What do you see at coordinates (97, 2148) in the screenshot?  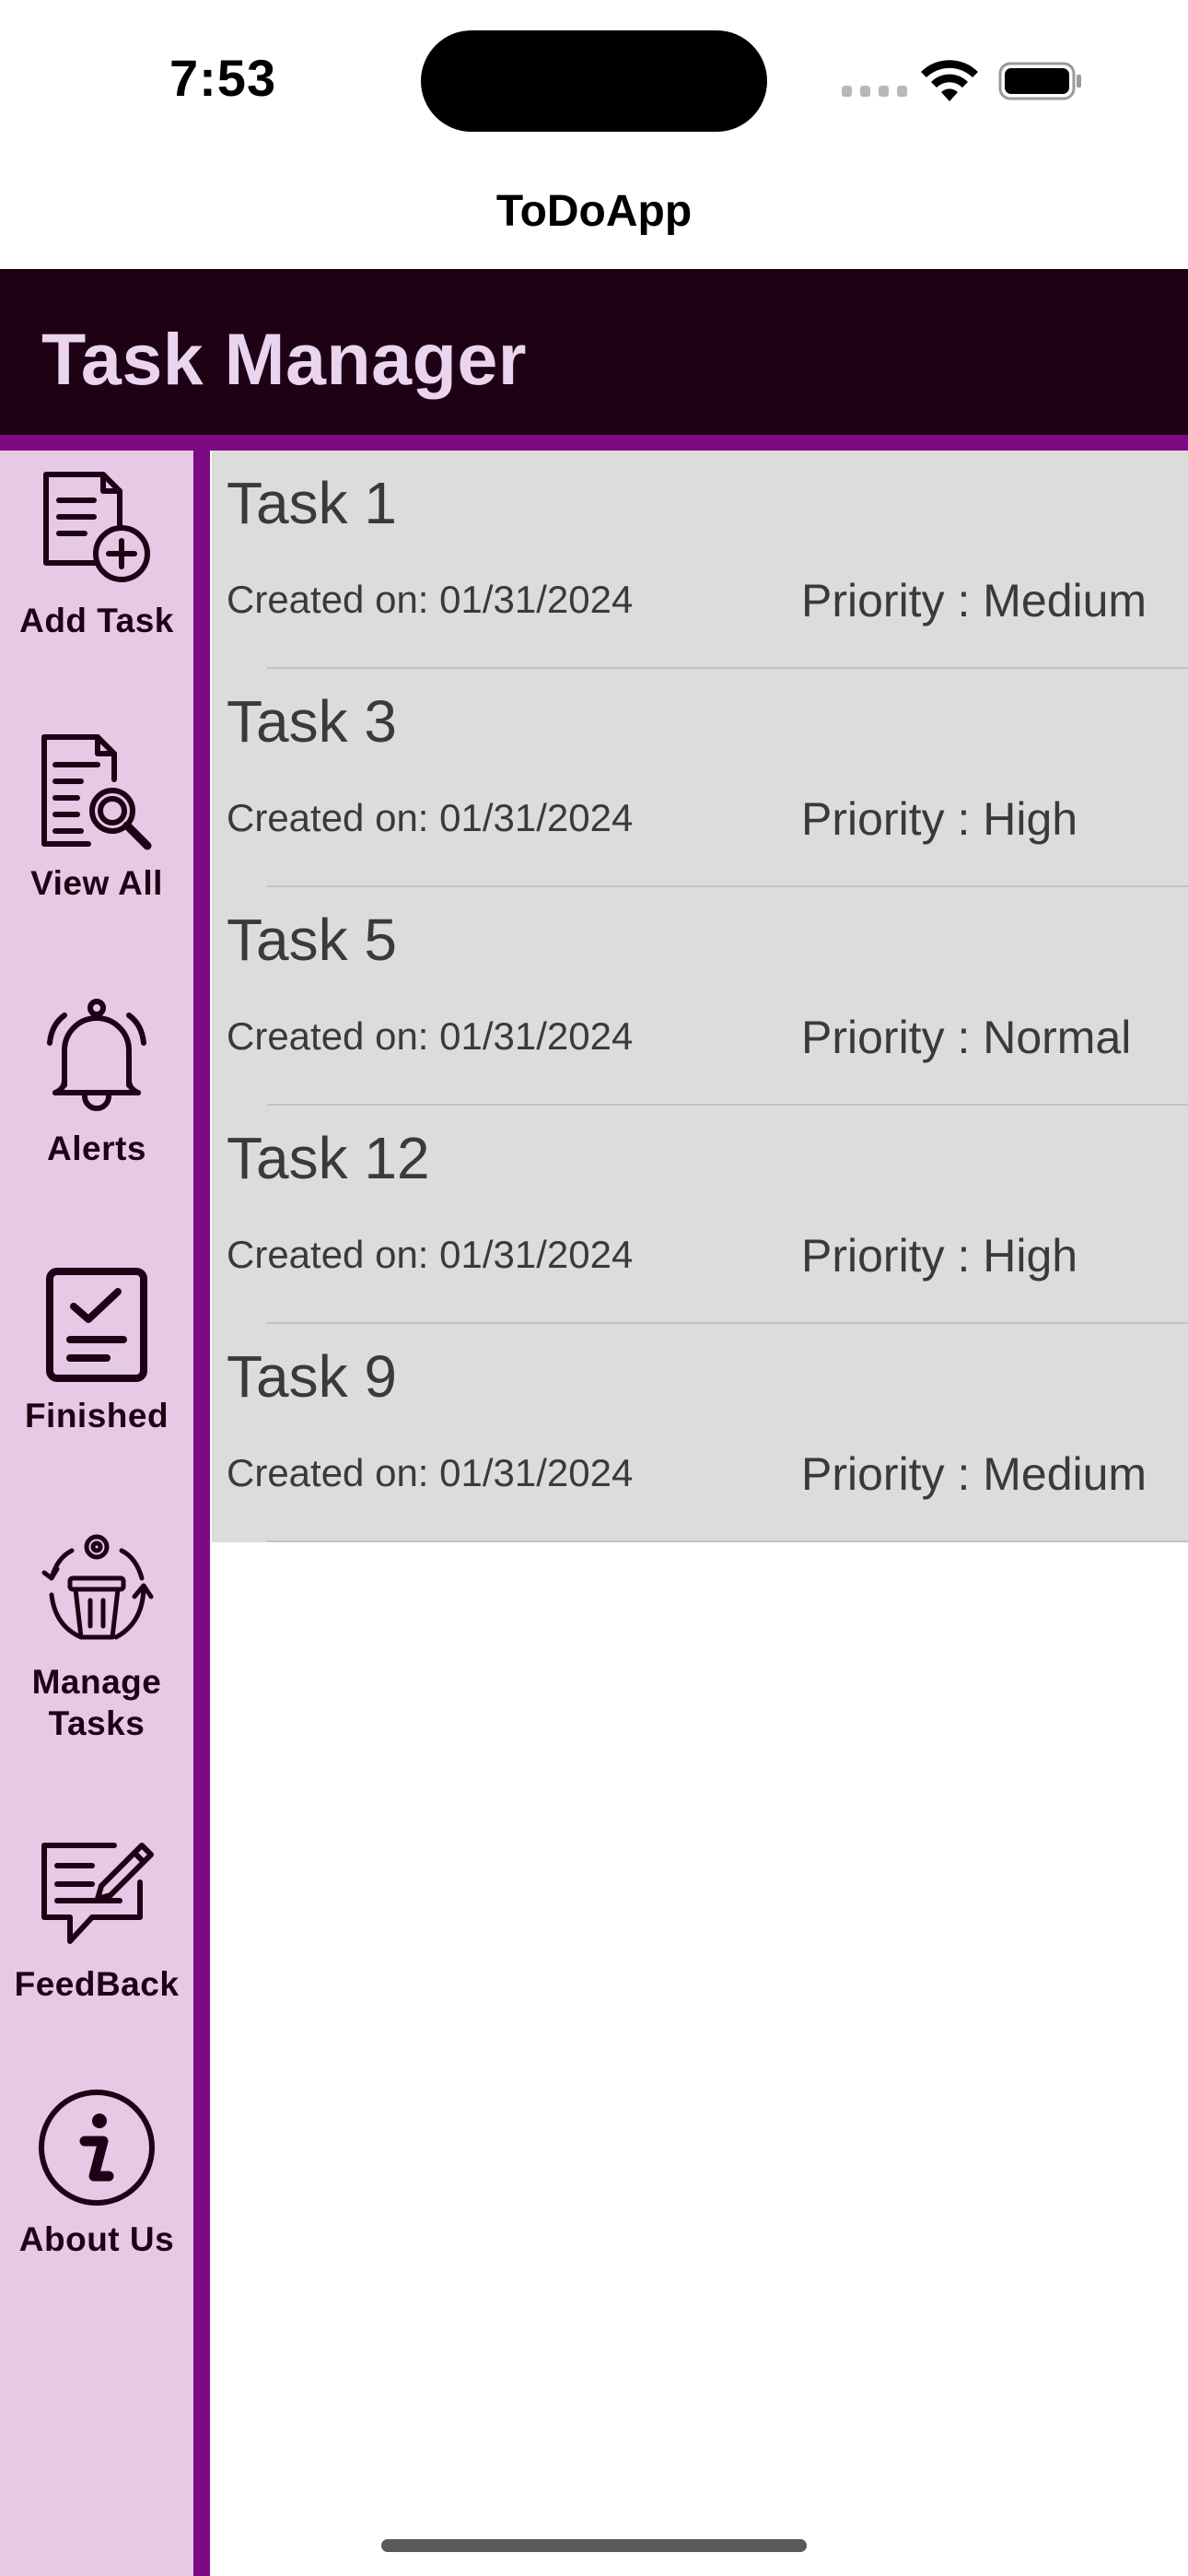 I see `info-icon` at bounding box center [97, 2148].